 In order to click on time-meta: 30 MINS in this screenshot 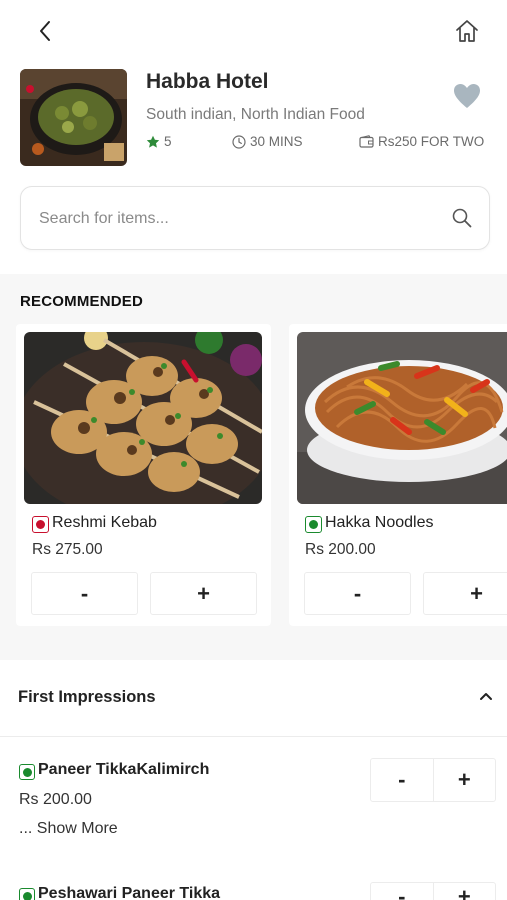, I will do `click(267, 141)`.